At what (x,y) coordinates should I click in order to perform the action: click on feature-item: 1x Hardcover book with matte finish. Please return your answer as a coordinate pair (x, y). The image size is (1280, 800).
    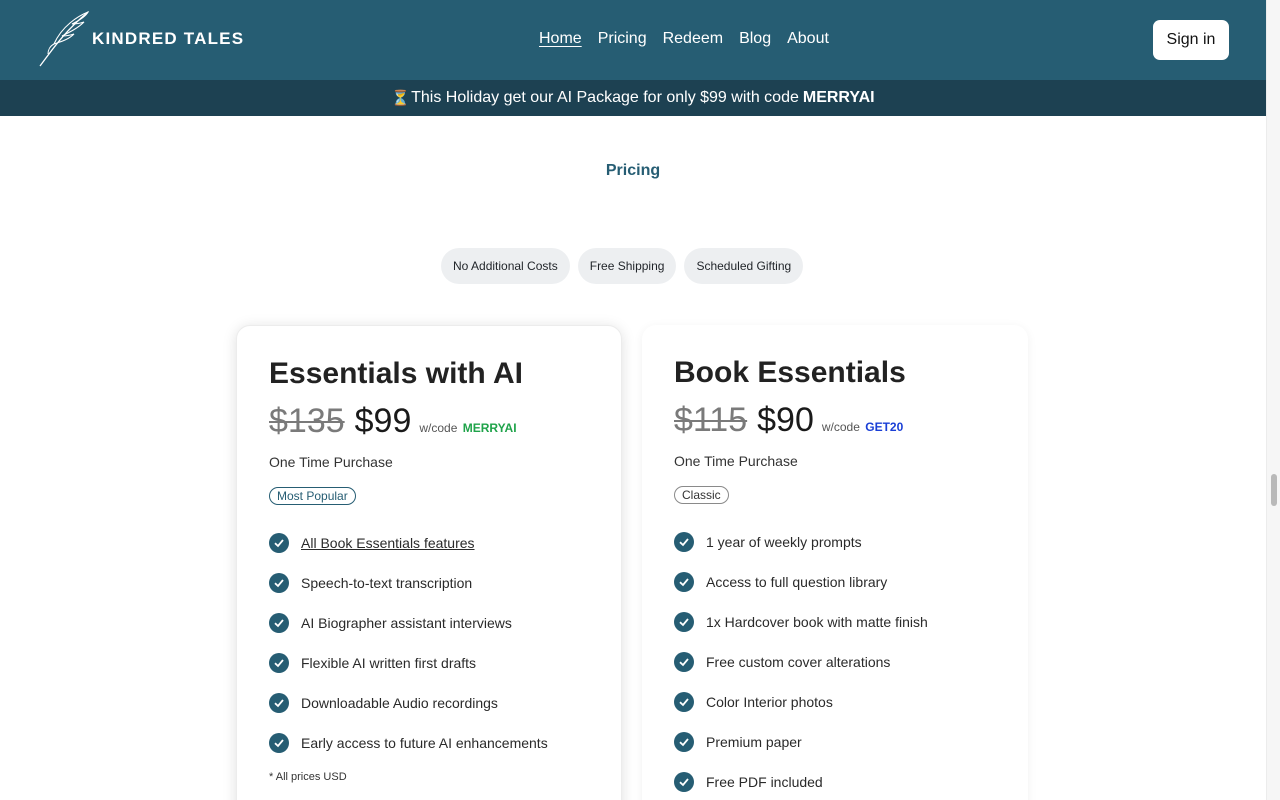
    Looking at the image, I should click on (835, 622).